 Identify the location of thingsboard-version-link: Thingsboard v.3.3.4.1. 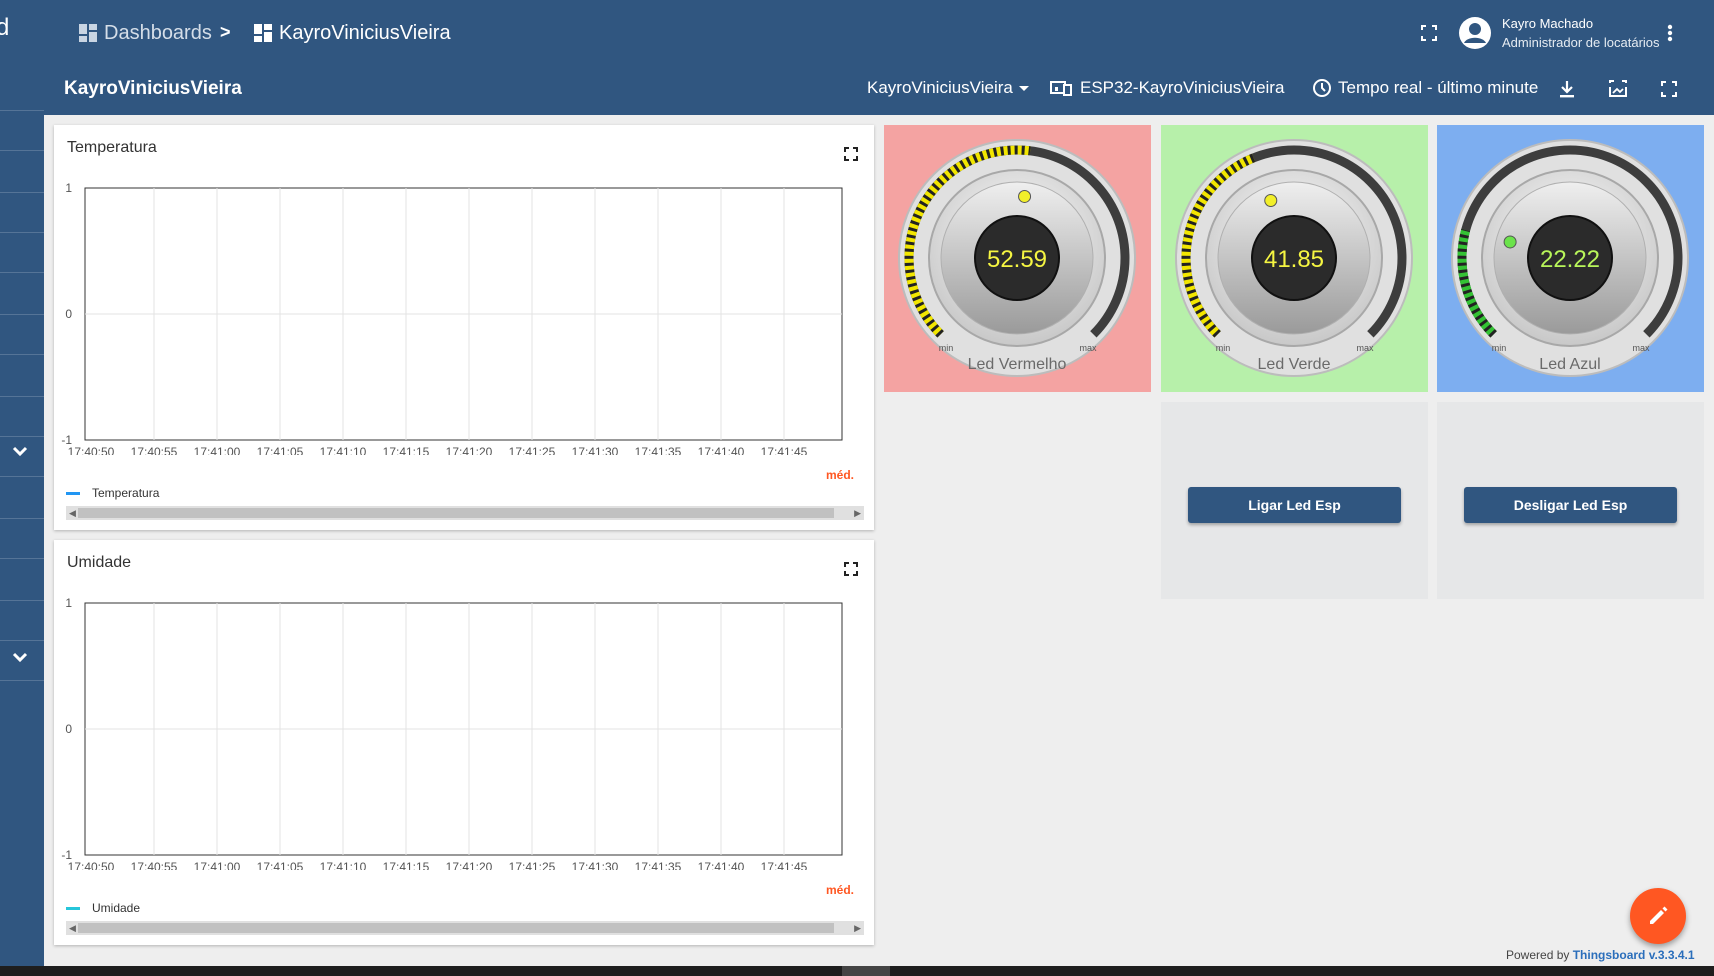
(1634, 955).